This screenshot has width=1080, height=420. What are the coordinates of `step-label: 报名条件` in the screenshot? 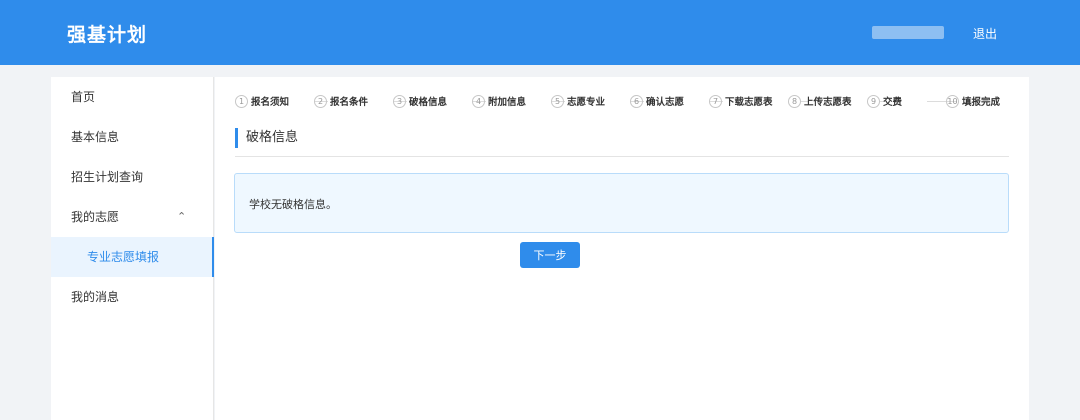 It's located at (349, 102).